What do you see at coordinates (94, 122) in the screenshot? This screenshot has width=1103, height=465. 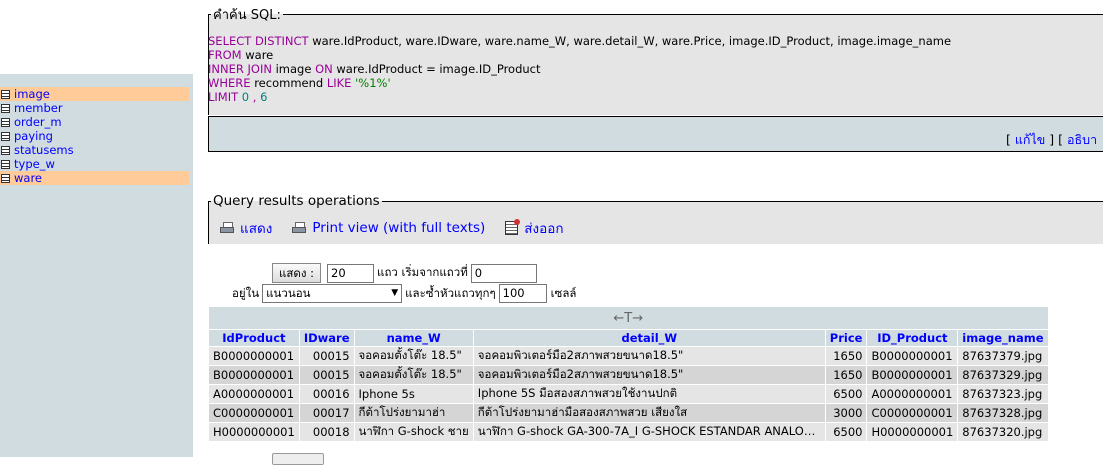 I see `sidebar-item-order_m: order_m` at bounding box center [94, 122].